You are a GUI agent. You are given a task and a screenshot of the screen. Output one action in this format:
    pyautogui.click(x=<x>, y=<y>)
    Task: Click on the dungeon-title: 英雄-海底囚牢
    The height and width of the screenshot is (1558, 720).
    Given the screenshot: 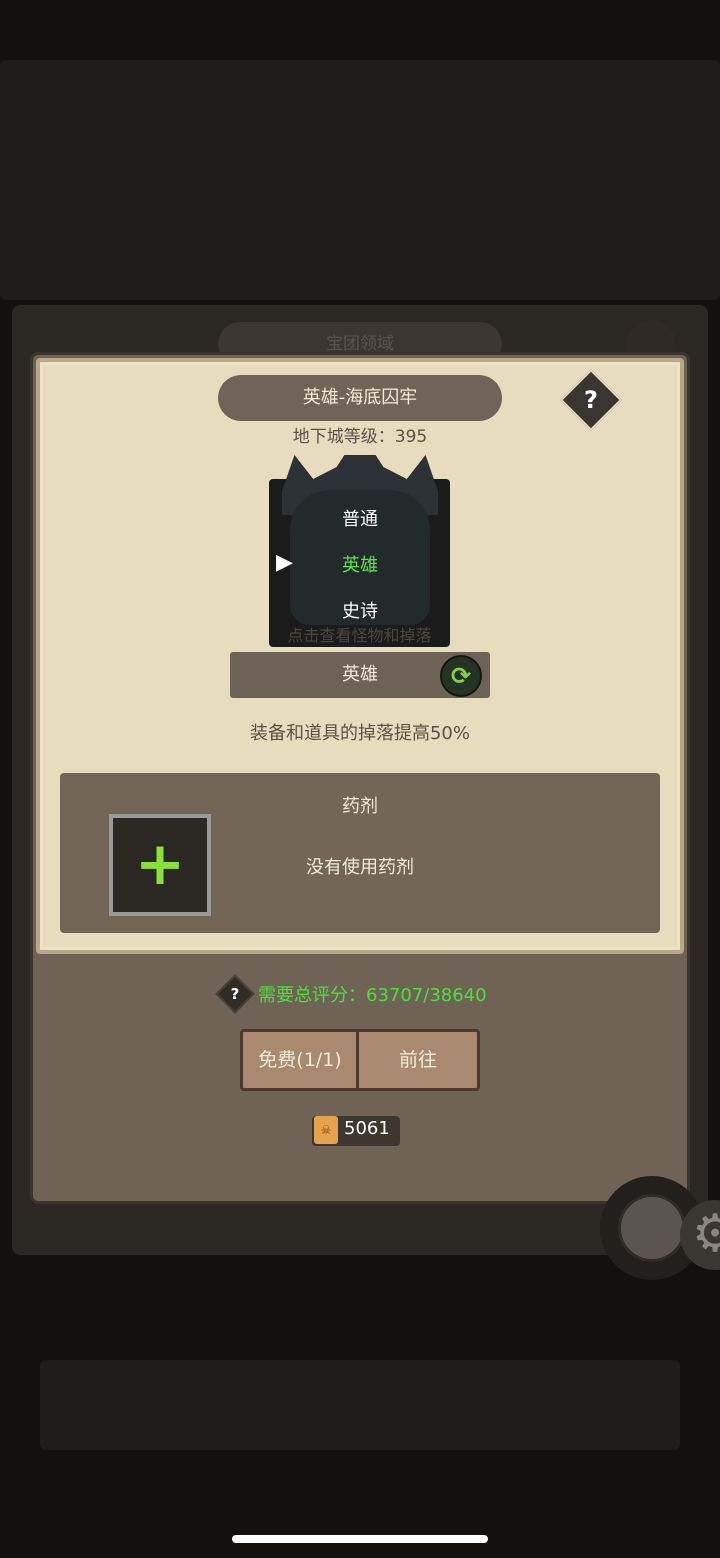 What is the action you would take?
    pyautogui.click(x=360, y=398)
    